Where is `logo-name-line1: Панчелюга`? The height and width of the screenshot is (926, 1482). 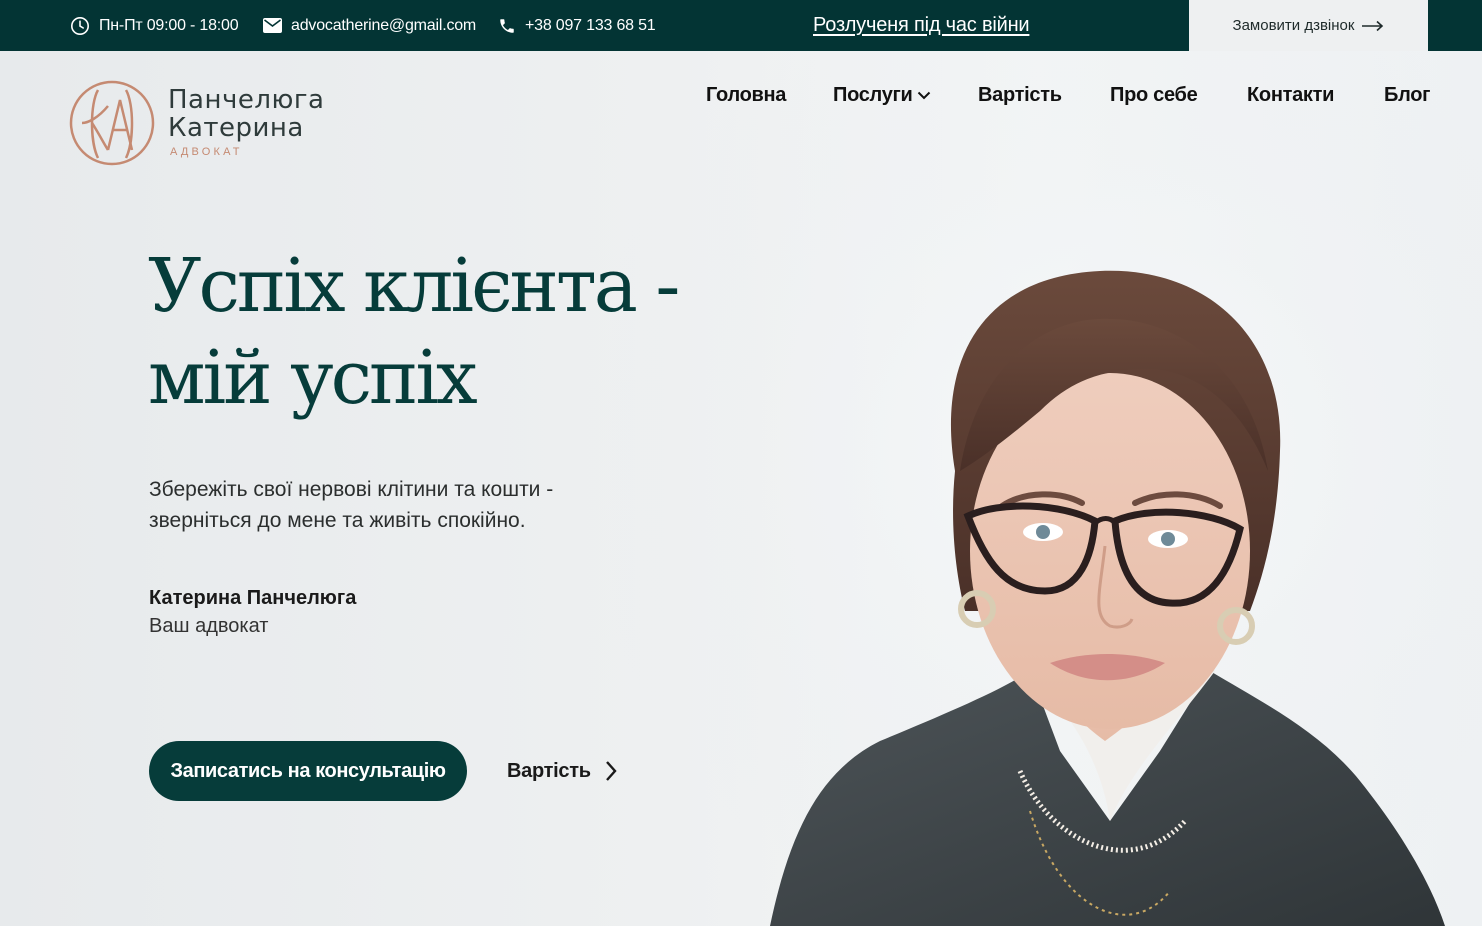
logo-name-line1: Панчелюга is located at coordinates (246, 100).